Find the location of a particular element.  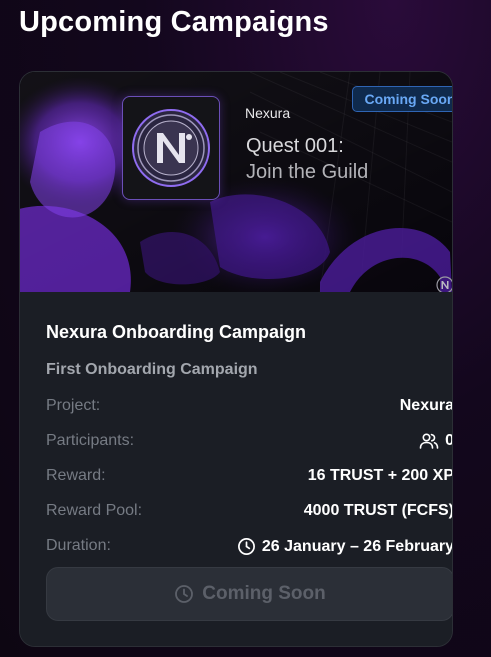

detail-row-duration: Duration: 26 January – 26 February is located at coordinates (249, 548).